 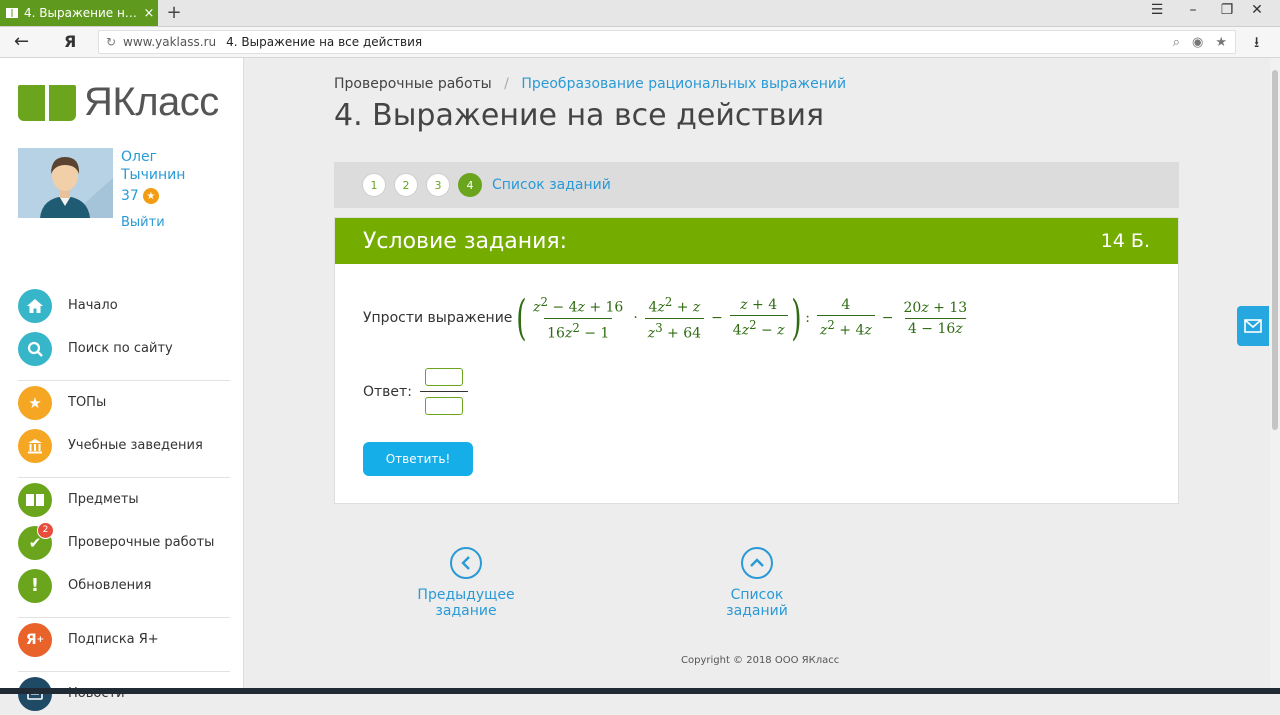 I want to click on step-2: 2, so click(x=406, y=185).